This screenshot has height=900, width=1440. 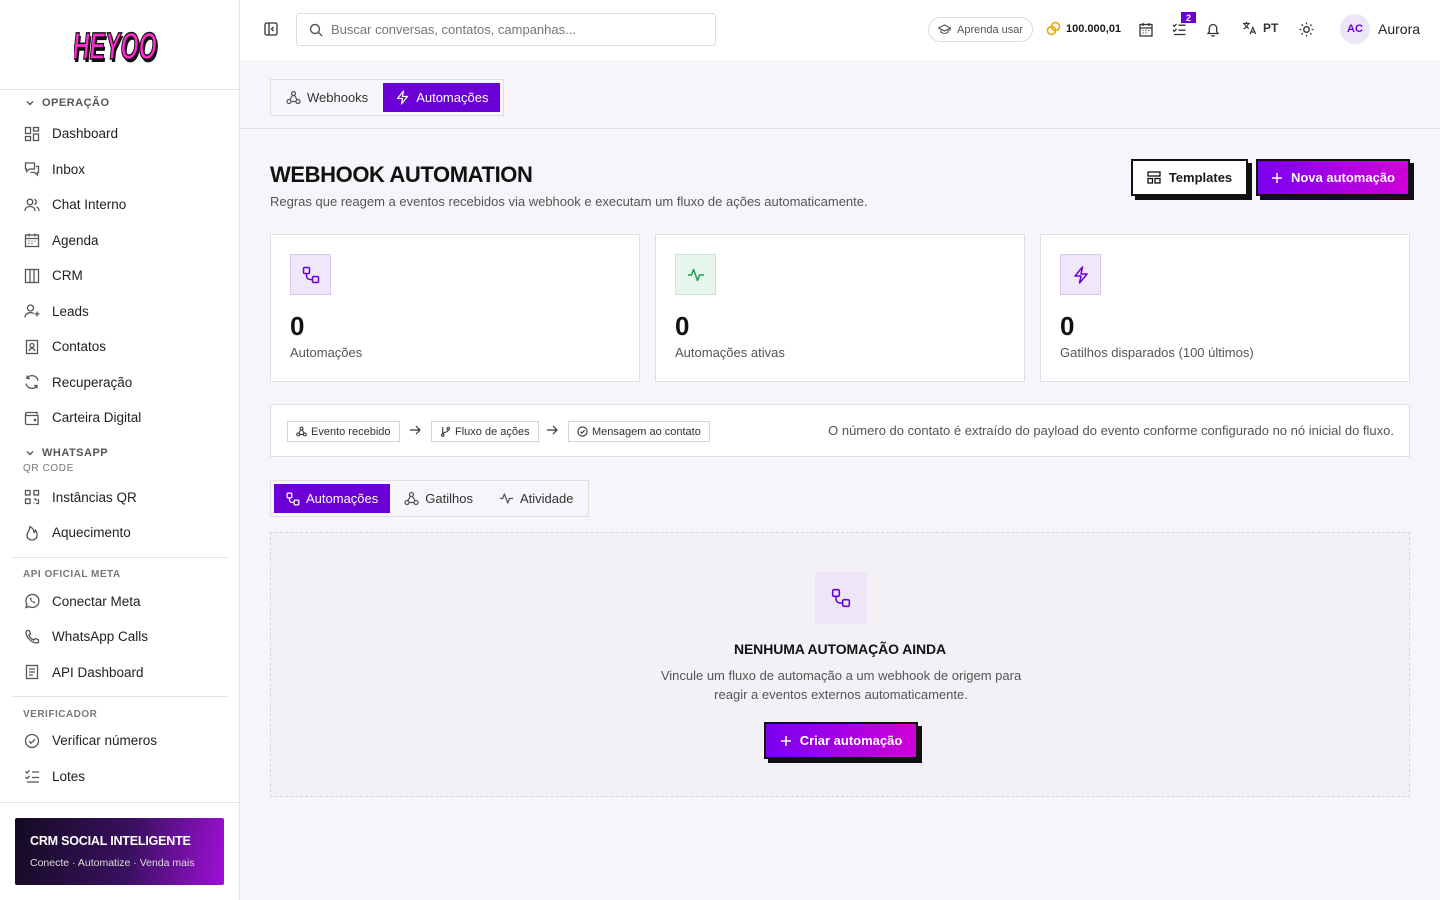 I want to click on sidebar-item-instancias-qr: Instâncias QR, so click(x=120, y=498).